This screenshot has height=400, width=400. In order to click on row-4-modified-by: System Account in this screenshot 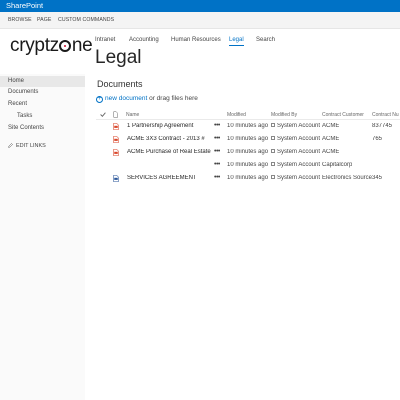, I will do `click(295, 165)`.